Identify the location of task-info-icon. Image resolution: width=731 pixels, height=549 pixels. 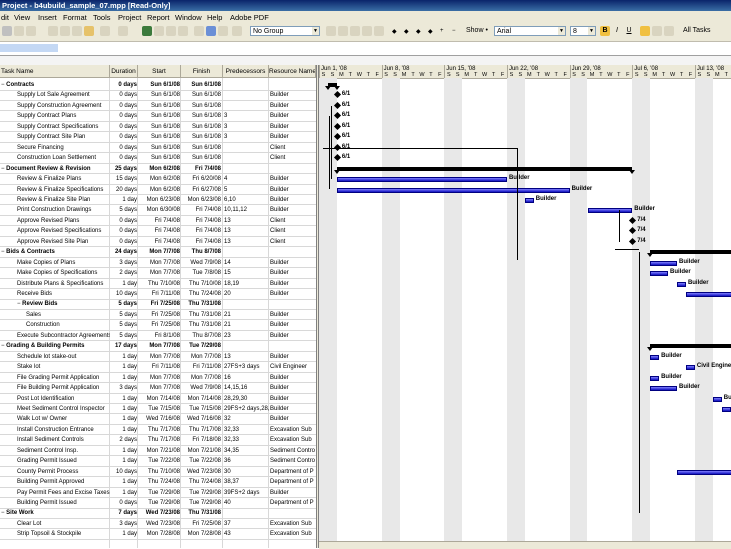
(199, 31).